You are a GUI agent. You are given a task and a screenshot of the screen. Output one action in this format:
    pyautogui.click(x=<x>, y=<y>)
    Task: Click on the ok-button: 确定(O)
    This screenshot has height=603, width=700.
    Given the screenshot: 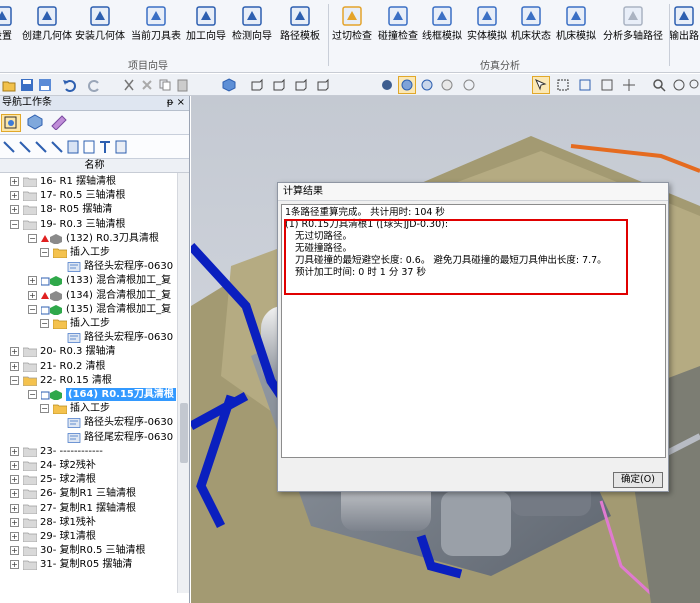 What is the action you would take?
    pyautogui.click(x=638, y=480)
    